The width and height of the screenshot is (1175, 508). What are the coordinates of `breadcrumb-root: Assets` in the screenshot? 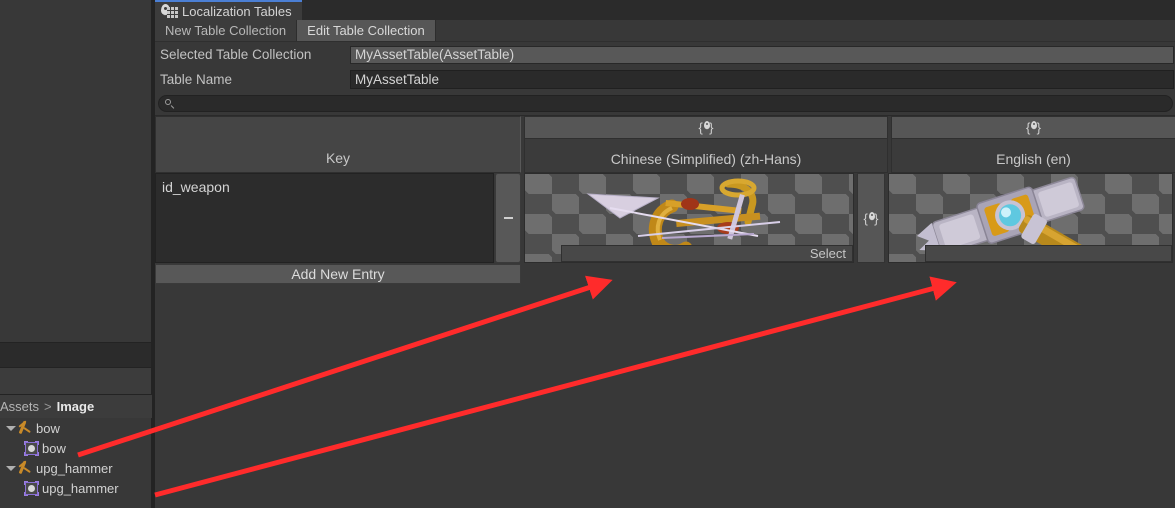 It's located at (19, 406).